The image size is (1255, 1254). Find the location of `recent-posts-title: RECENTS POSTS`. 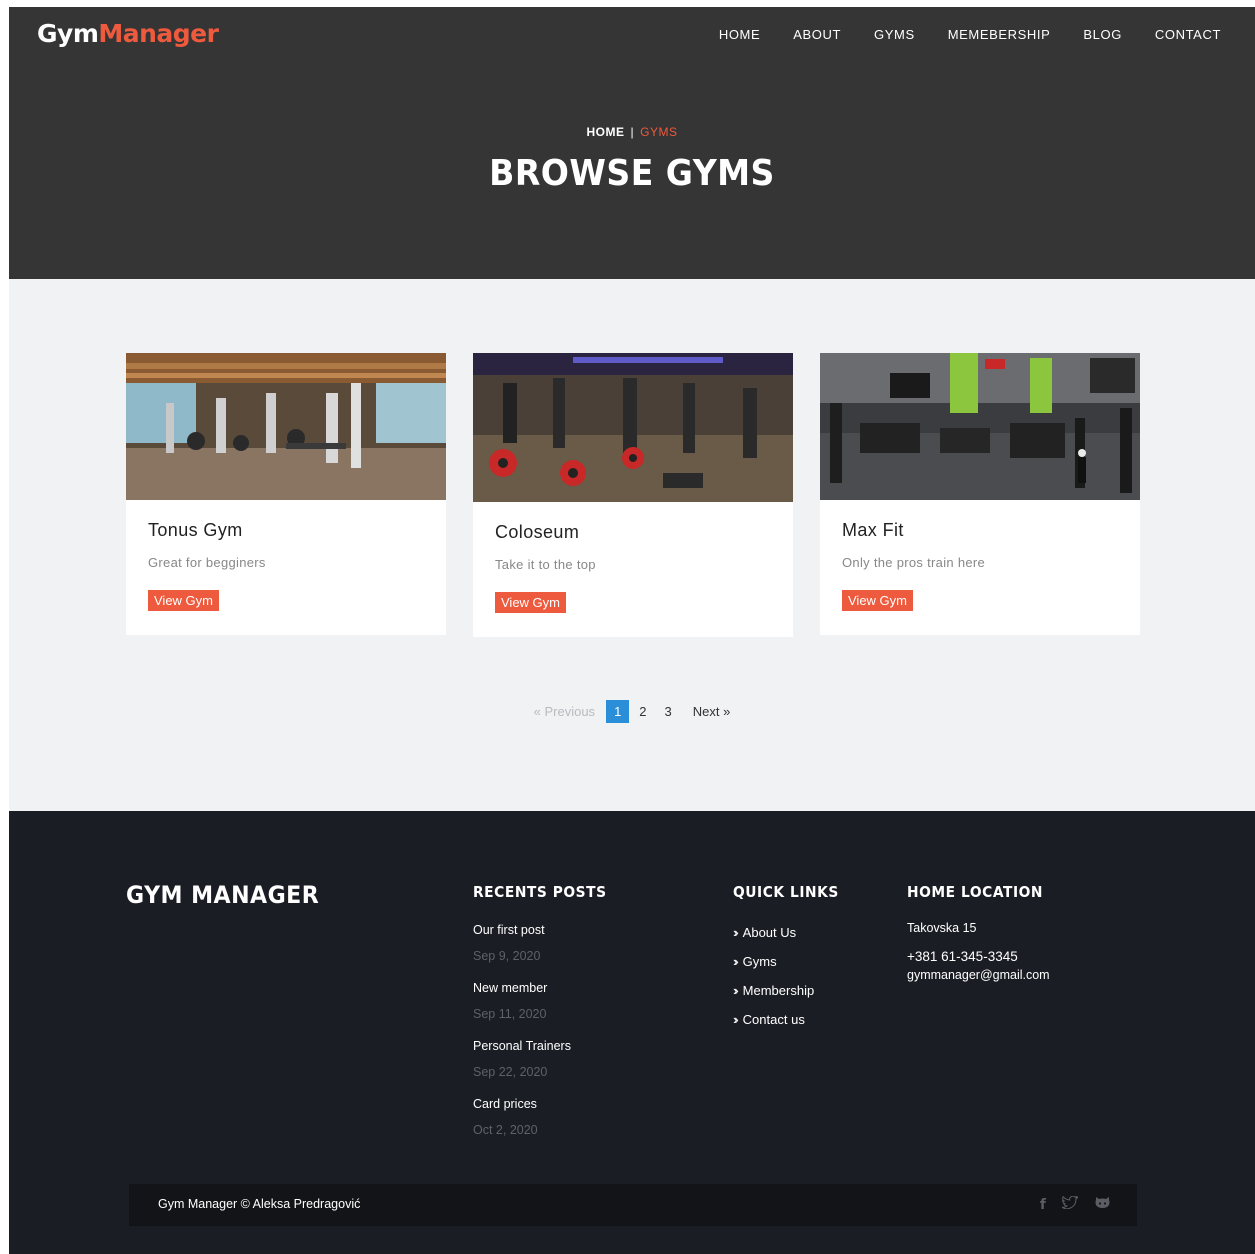

recent-posts-title: RECENTS POSTS is located at coordinates (540, 892).